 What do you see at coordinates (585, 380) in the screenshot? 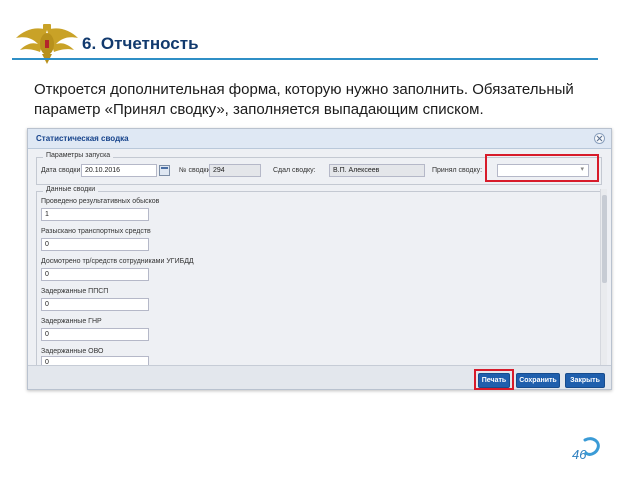
I see `close-button: Закрыть` at bounding box center [585, 380].